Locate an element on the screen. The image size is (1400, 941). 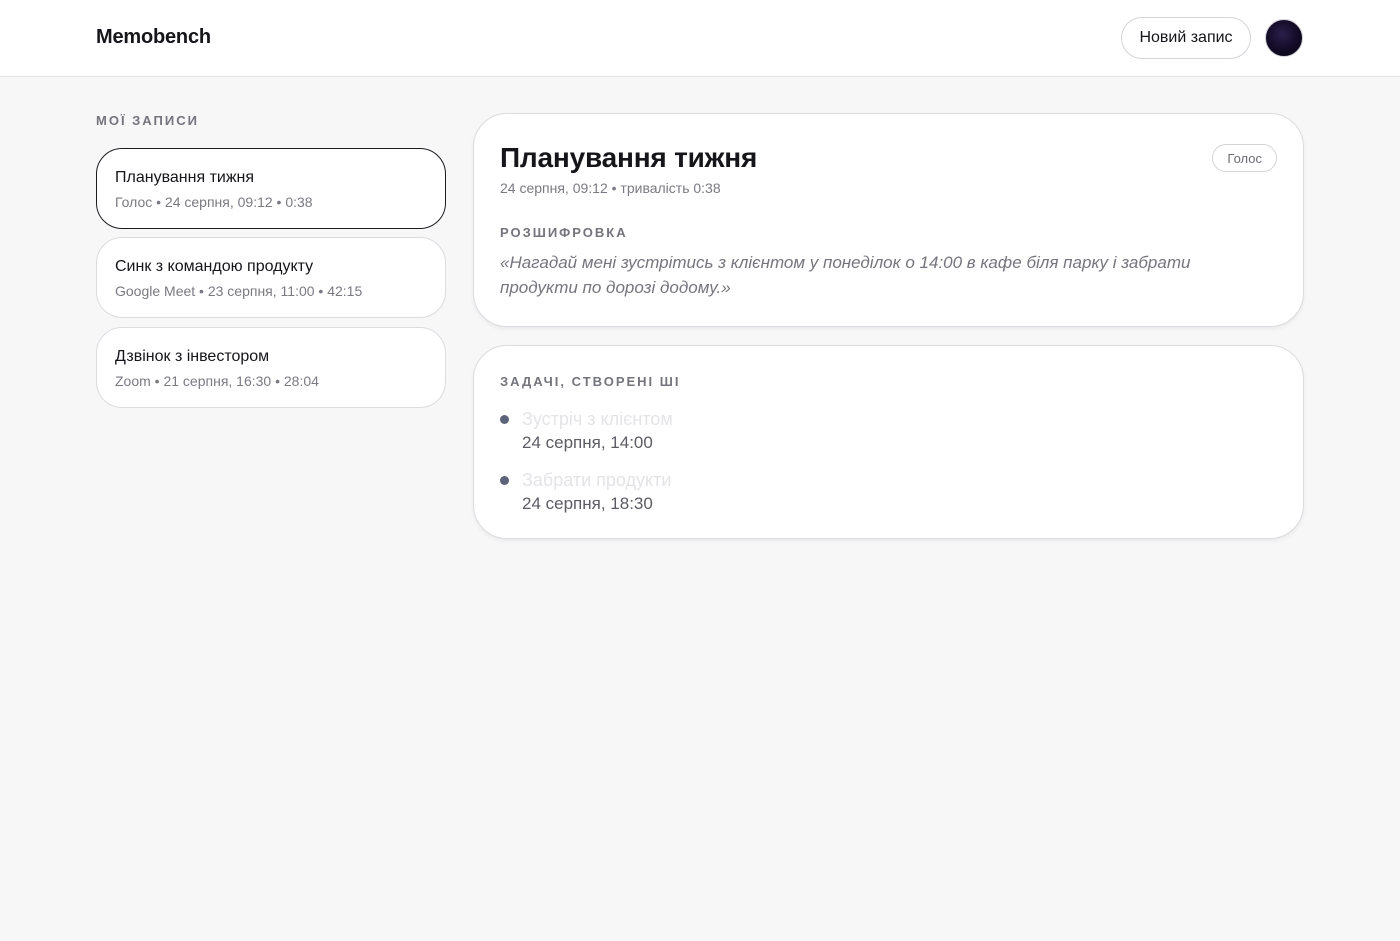
record-title: Планування тижня is located at coordinates (185, 177).